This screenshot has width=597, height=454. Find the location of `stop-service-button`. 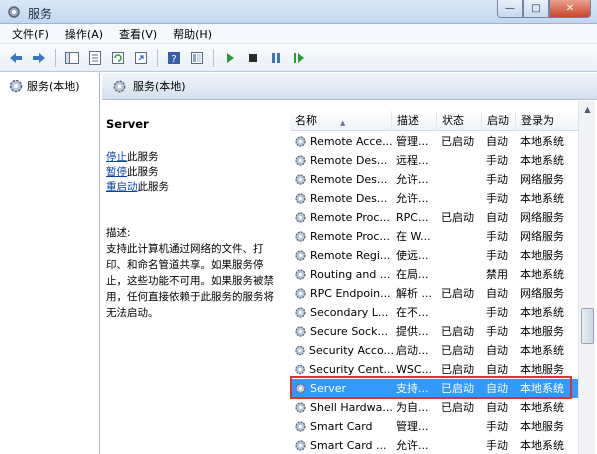

stop-service-button is located at coordinates (253, 58).